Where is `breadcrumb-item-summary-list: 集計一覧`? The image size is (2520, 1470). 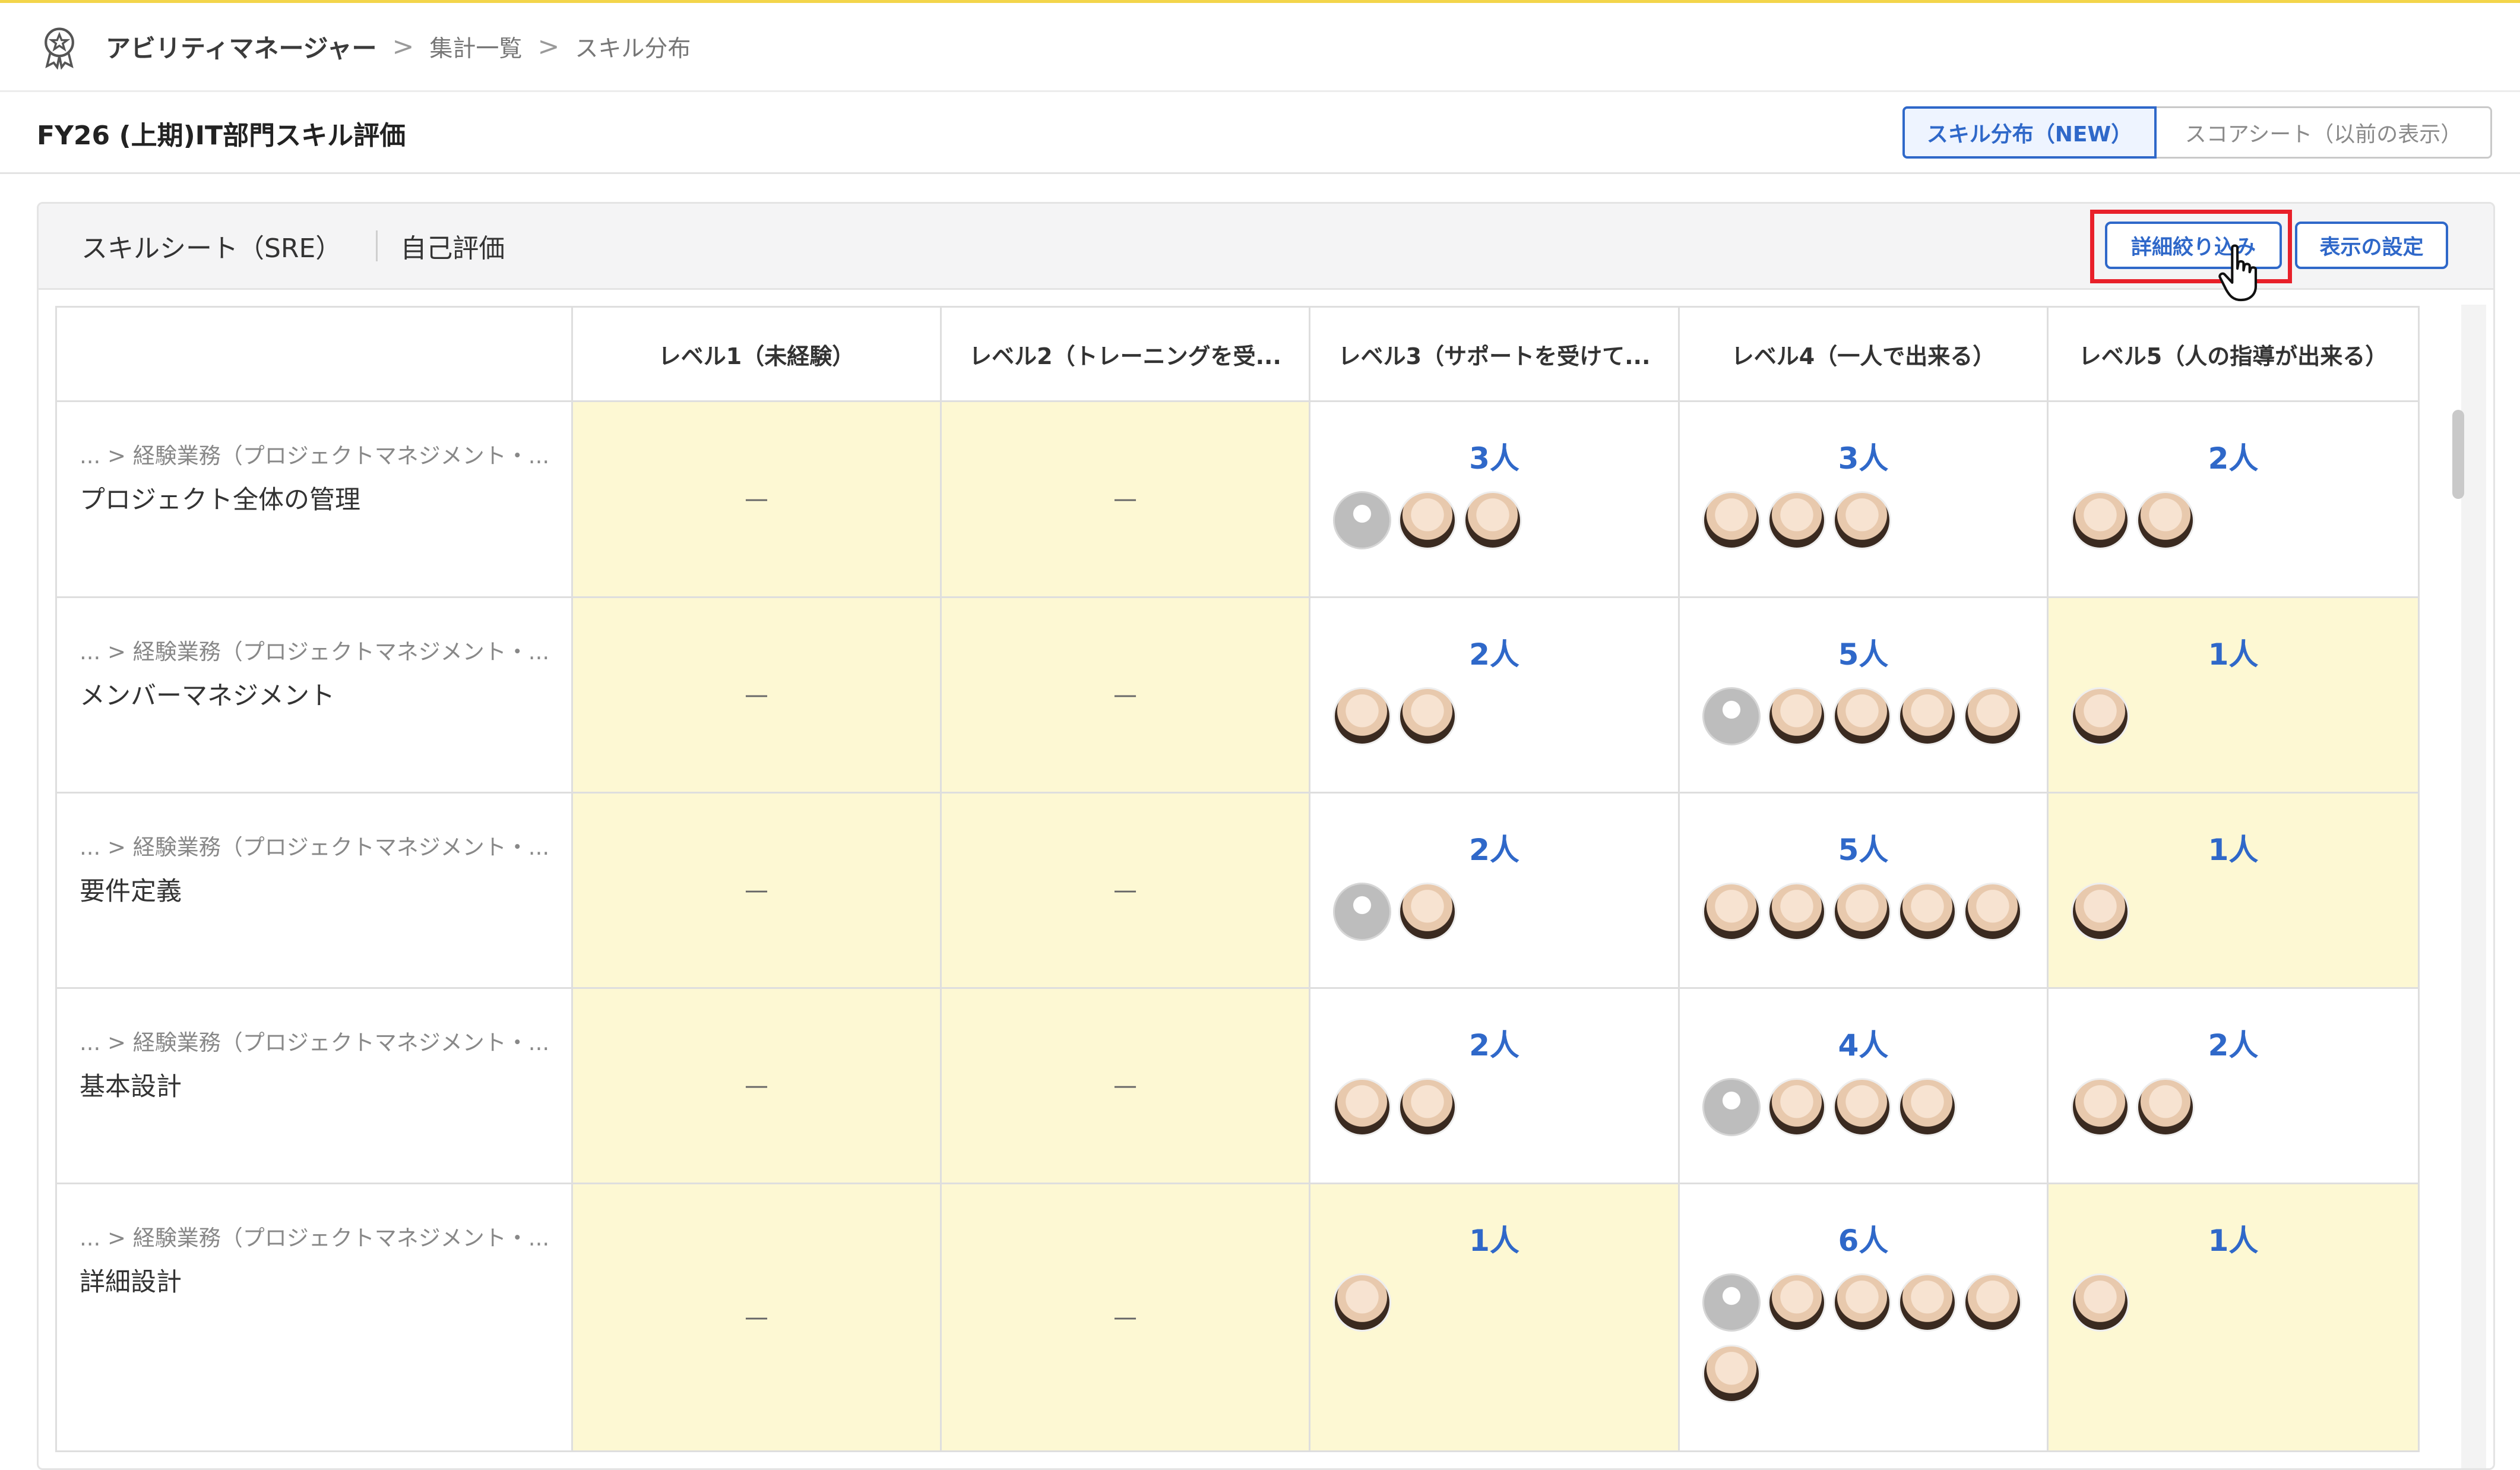
breadcrumb-item-summary-list: 集計一覧 is located at coordinates (475, 47).